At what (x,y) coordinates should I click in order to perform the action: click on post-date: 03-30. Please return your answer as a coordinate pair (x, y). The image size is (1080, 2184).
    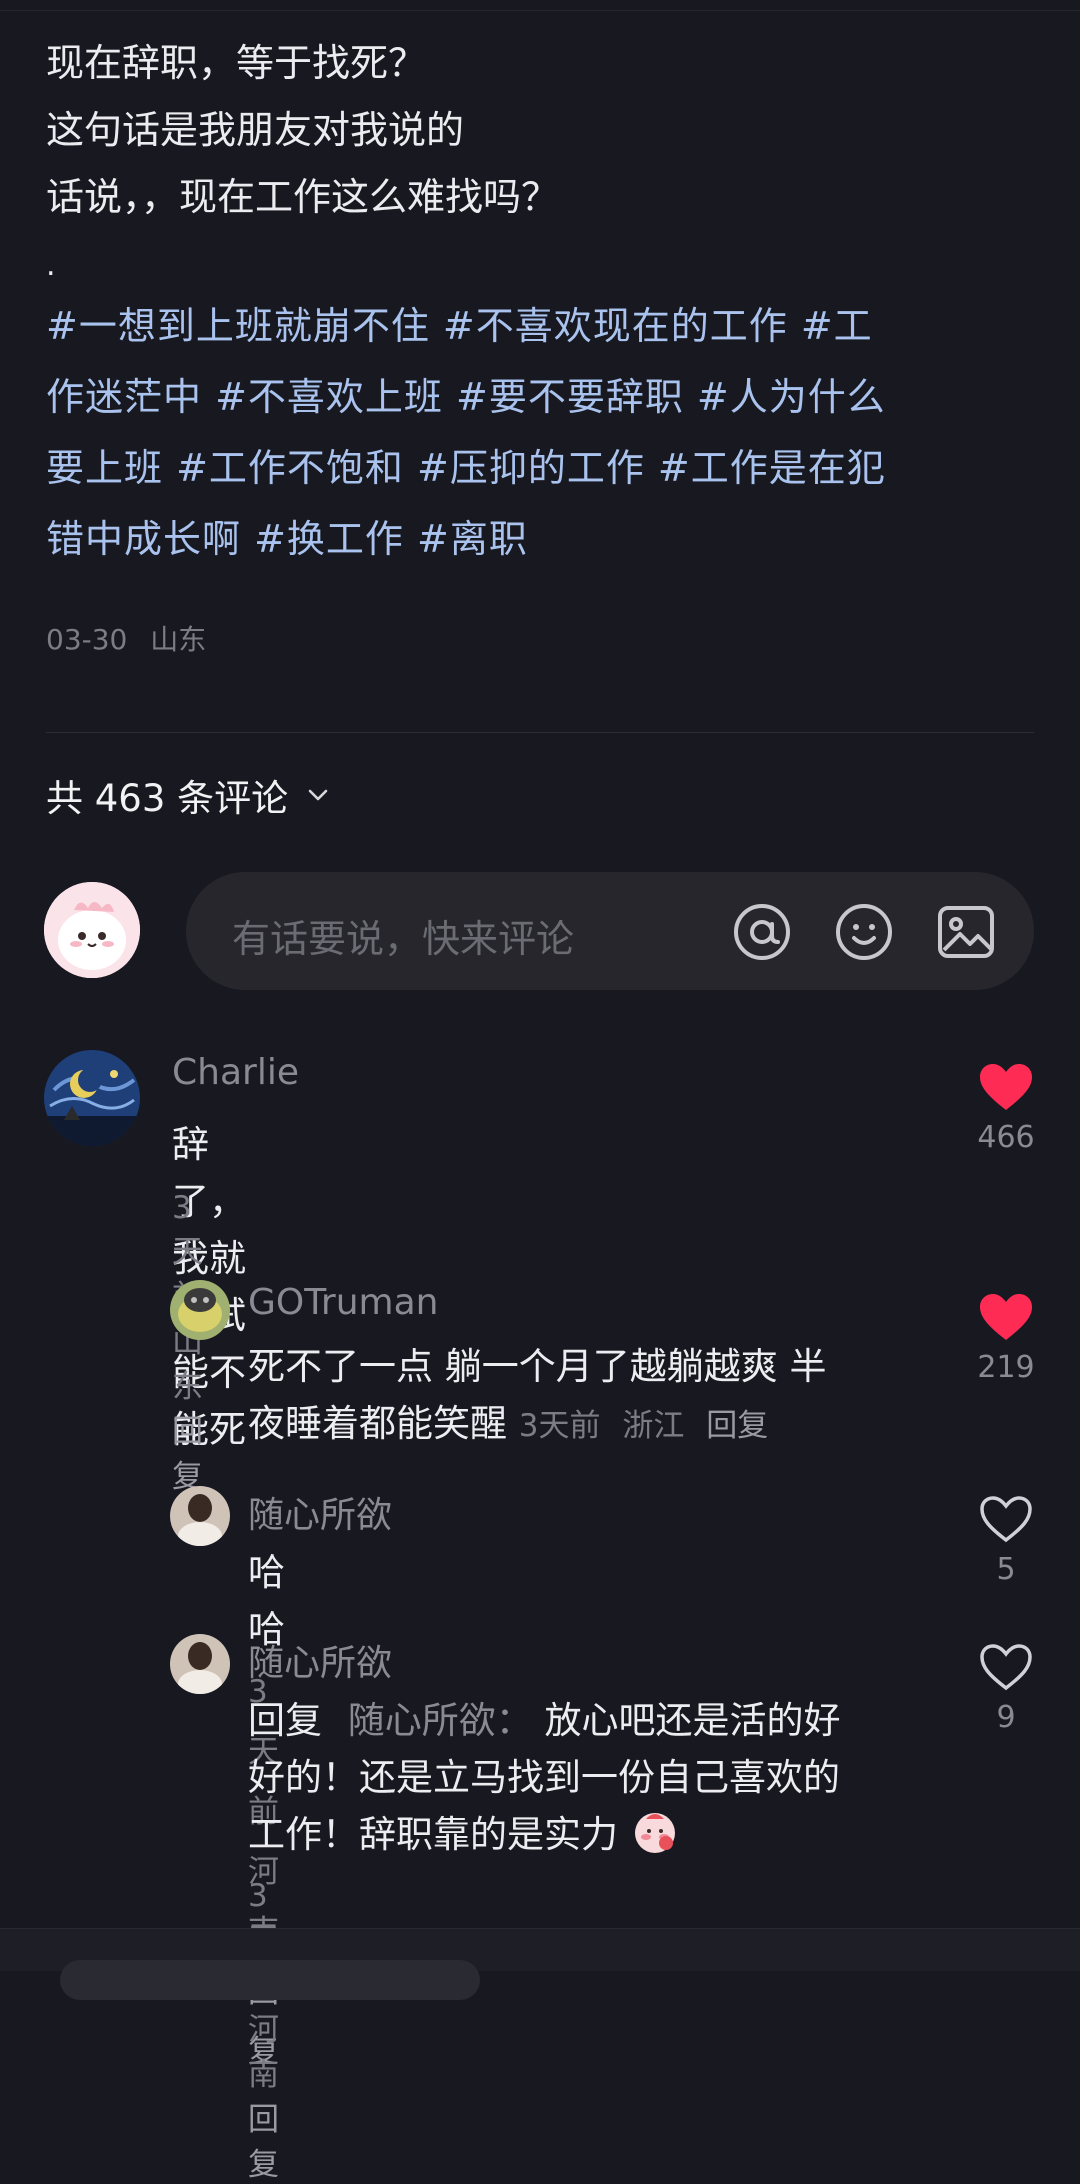
    Looking at the image, I should click on (87, 639).